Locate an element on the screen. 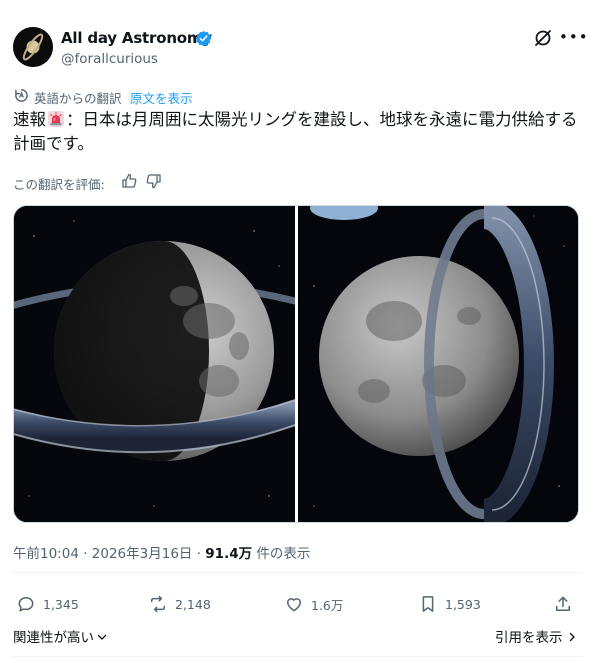 The image size is (595, 663). repost-icon is located at coordinates (158, 604).